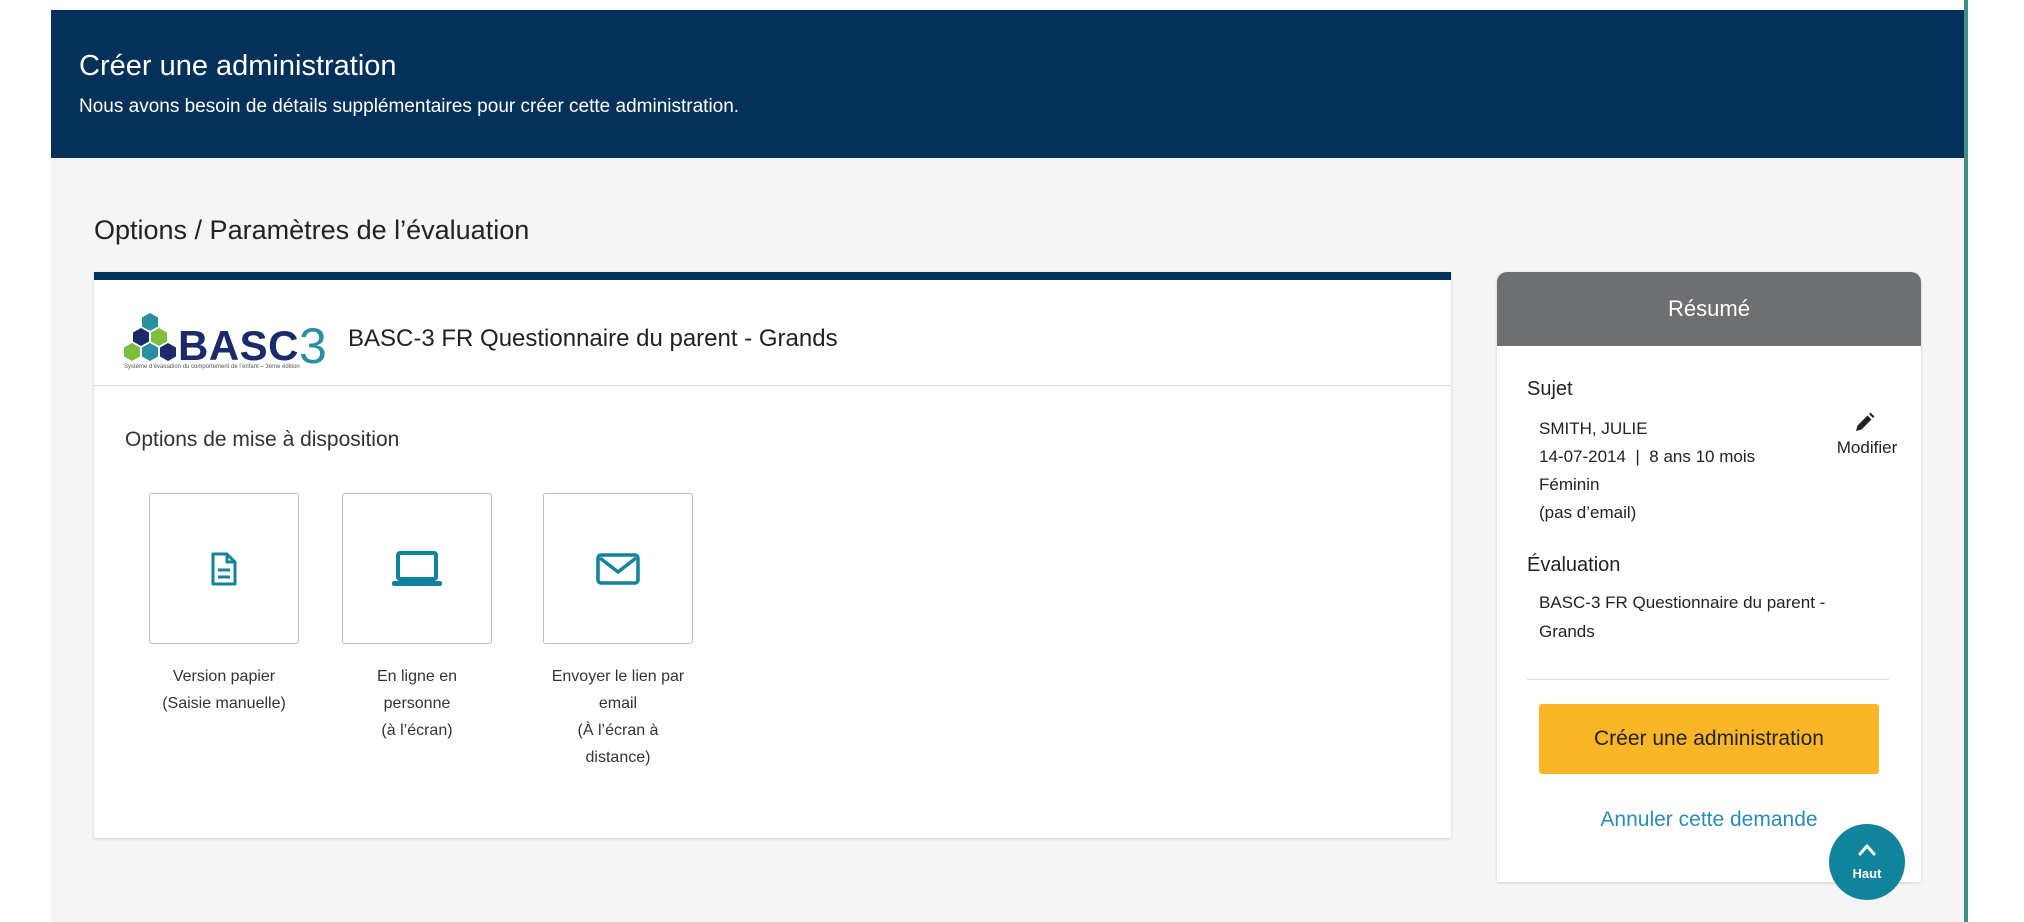  I want to click on summary-header: Résumé, so click(1709, 309).